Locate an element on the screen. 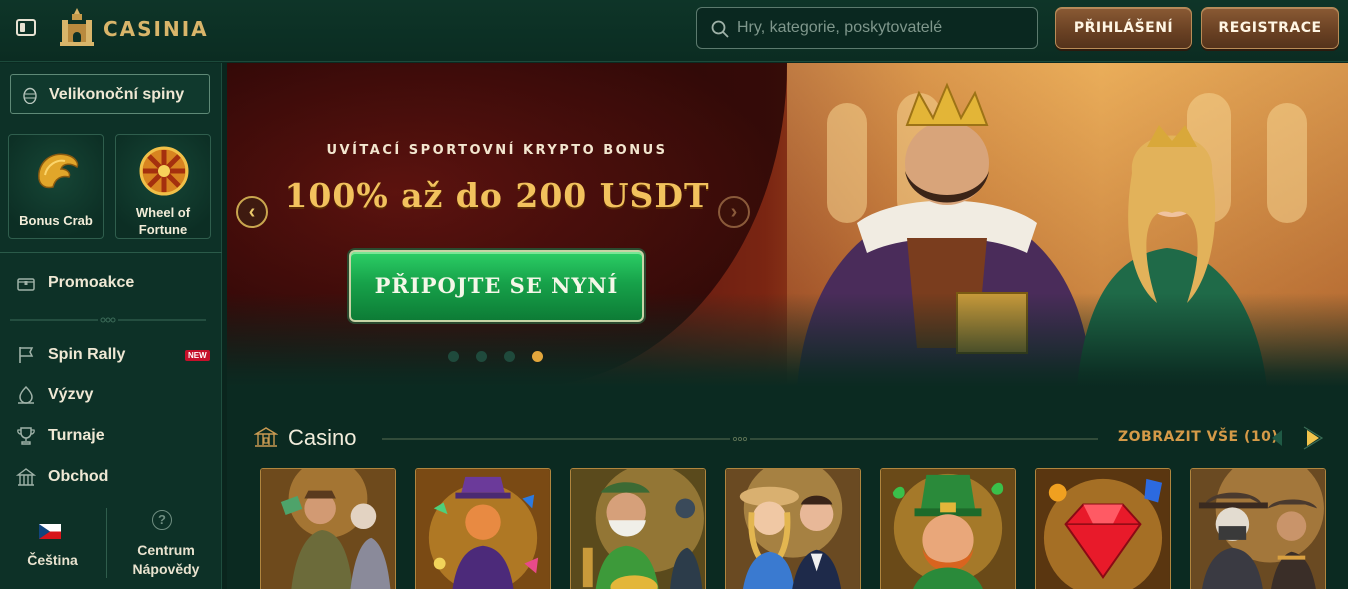  sidebar-item-label: Promoakce is located at coordinates (91, 282).